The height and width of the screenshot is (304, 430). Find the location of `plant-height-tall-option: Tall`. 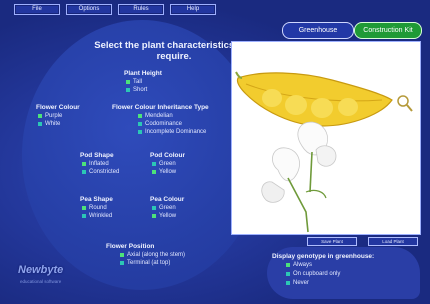

plant-height-tall-option: Tall is located at coordinates (134, 82).